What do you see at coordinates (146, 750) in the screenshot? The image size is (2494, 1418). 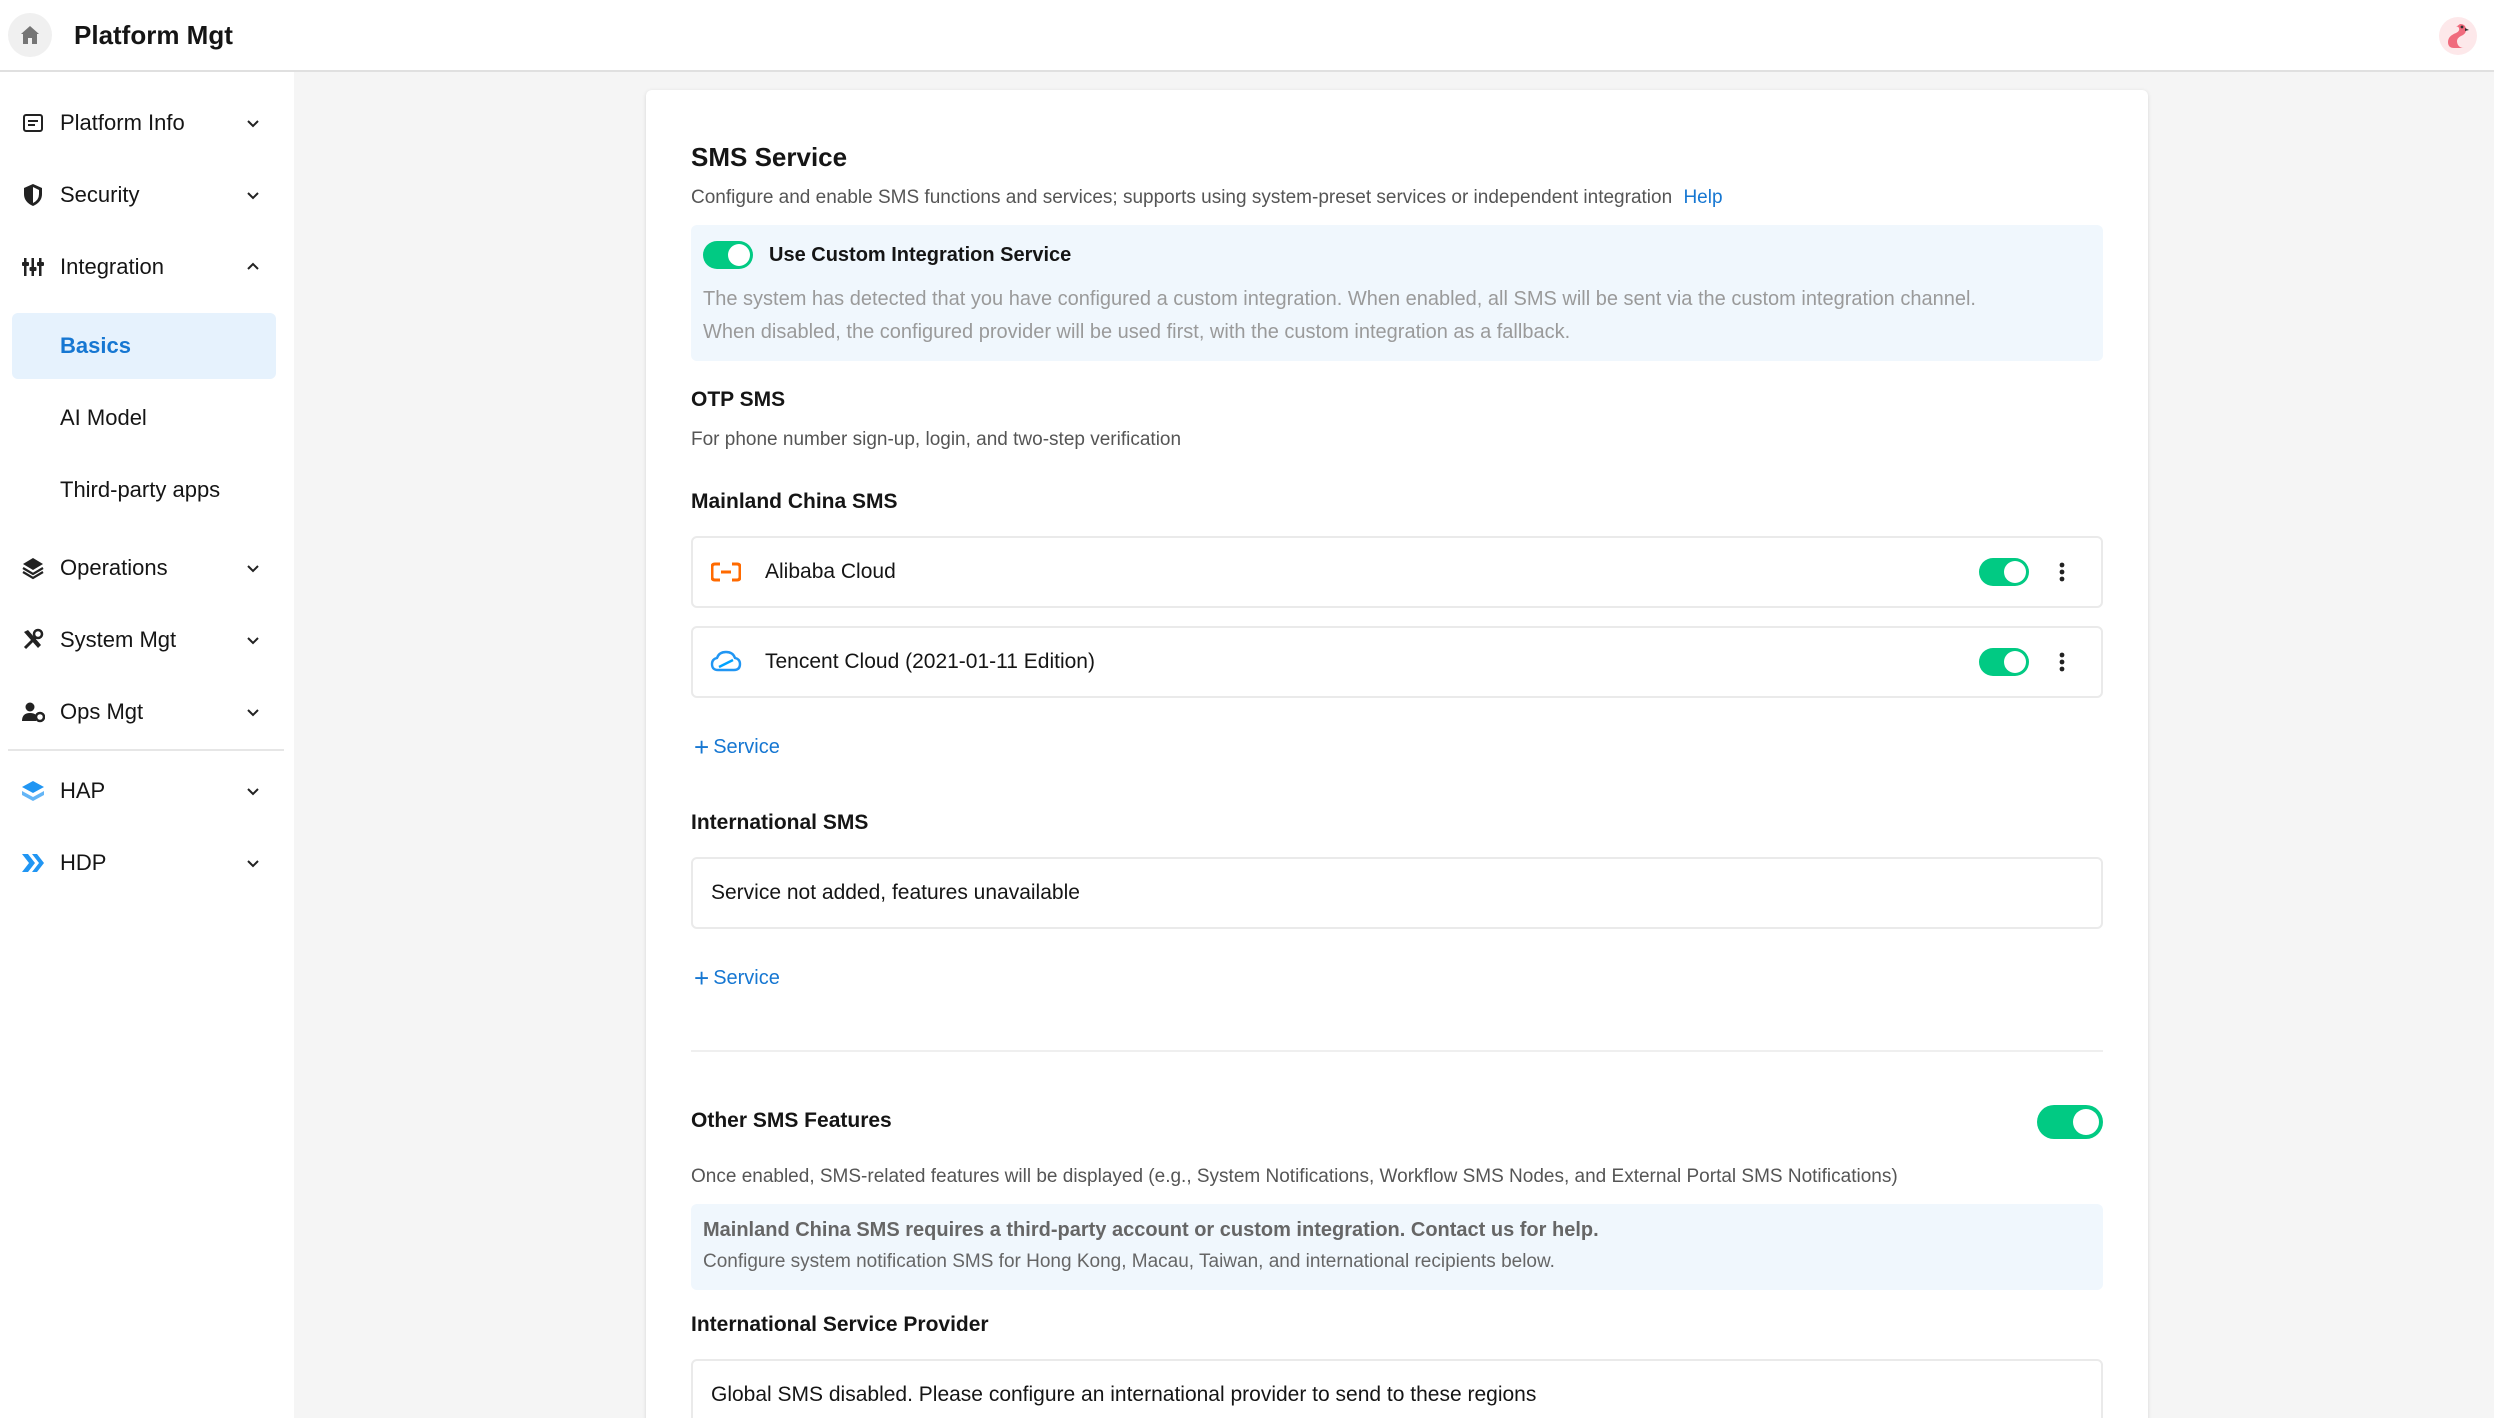 I see `sidebar-divider` at bounding box center [146, 750].